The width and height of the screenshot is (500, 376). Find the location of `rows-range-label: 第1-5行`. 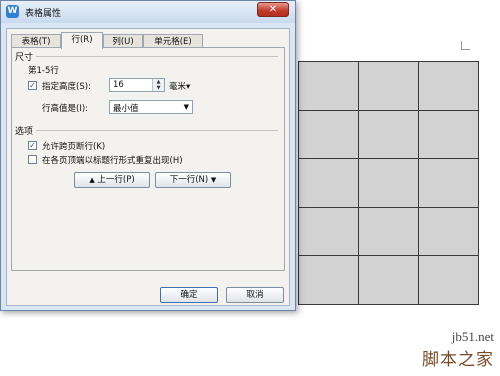

rows-range-label: 第1-5行 is located at coordinates (43, 71).